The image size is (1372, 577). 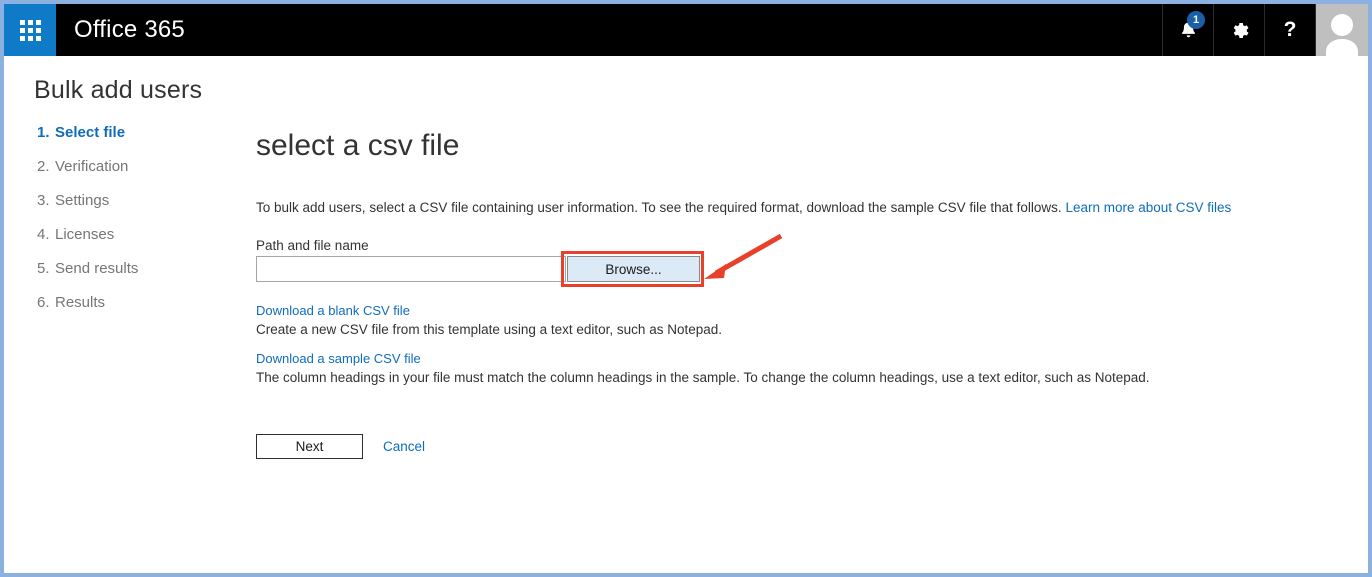 What do you see at coordinates (43, 132) in the screenshot?
I see `step-number: 1.` at bounding box center [43, 132].